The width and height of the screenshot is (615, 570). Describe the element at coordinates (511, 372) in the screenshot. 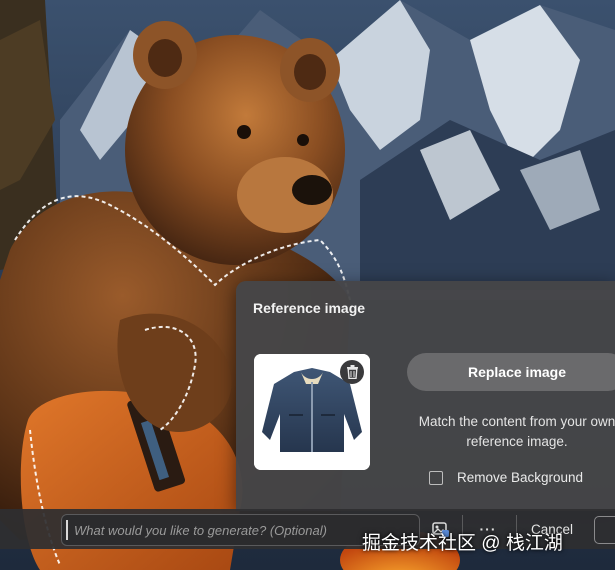

I see `replace-image-button: Replace image` at that location.